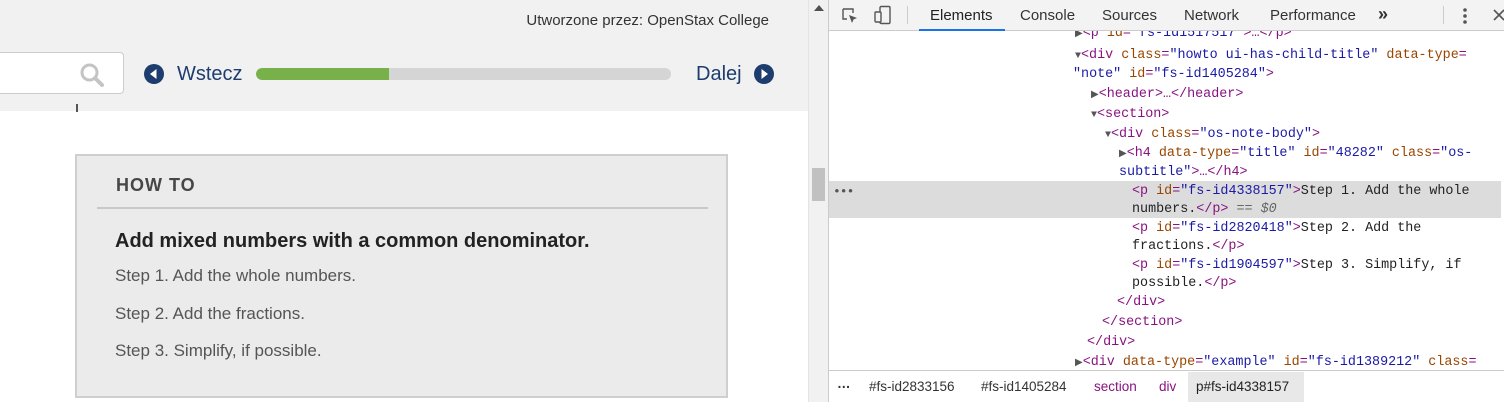  What do you see at coordinates (819, 8) in the screenshot?
I see `scroll-up-arrow-icon` at bounding box center [819, 8].